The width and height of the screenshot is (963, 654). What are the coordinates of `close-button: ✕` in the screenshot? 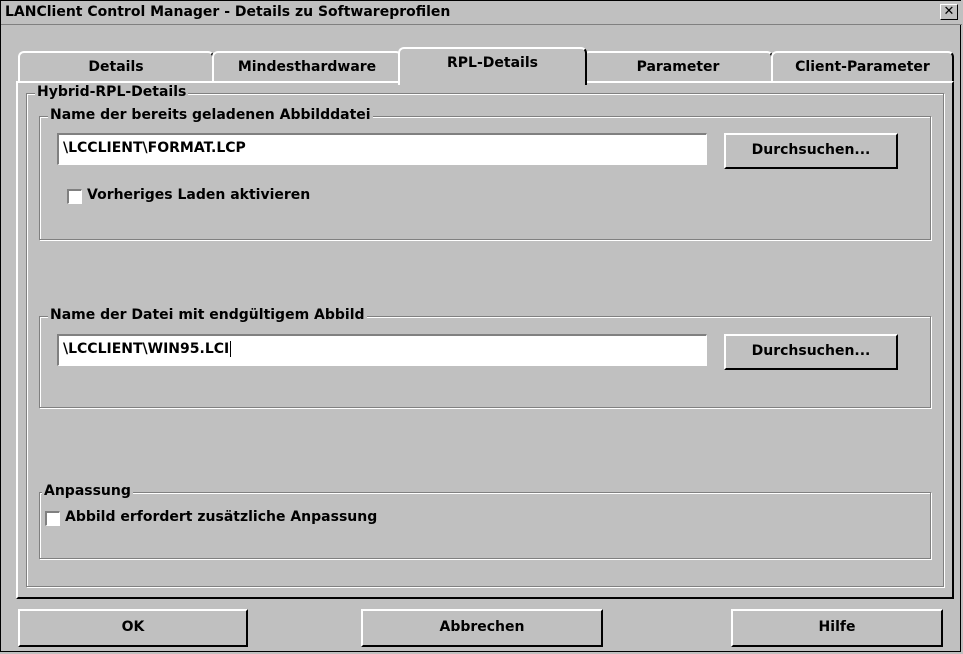 It's located at (949, 12).